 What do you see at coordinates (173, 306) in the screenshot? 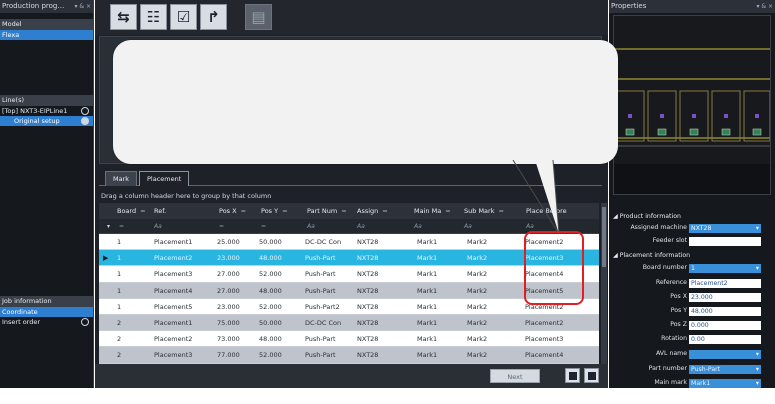
I see `cell-ref: Placement5` at bounding box center [173, 306].